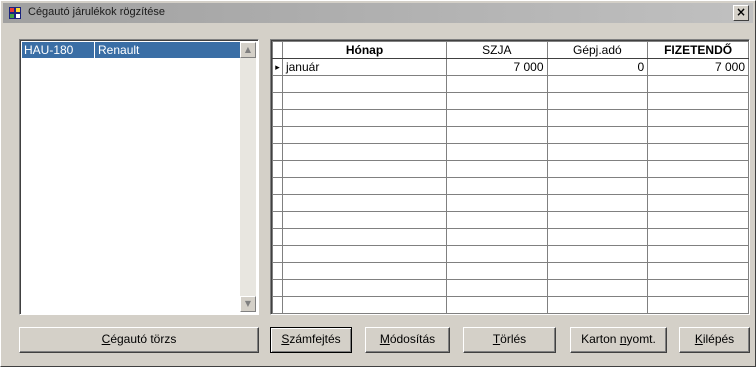 This screenshot has width=756, height=367. Describe the element at coordinates (364, 67) in the screenshot. I see `cell-honap: január` at that location.